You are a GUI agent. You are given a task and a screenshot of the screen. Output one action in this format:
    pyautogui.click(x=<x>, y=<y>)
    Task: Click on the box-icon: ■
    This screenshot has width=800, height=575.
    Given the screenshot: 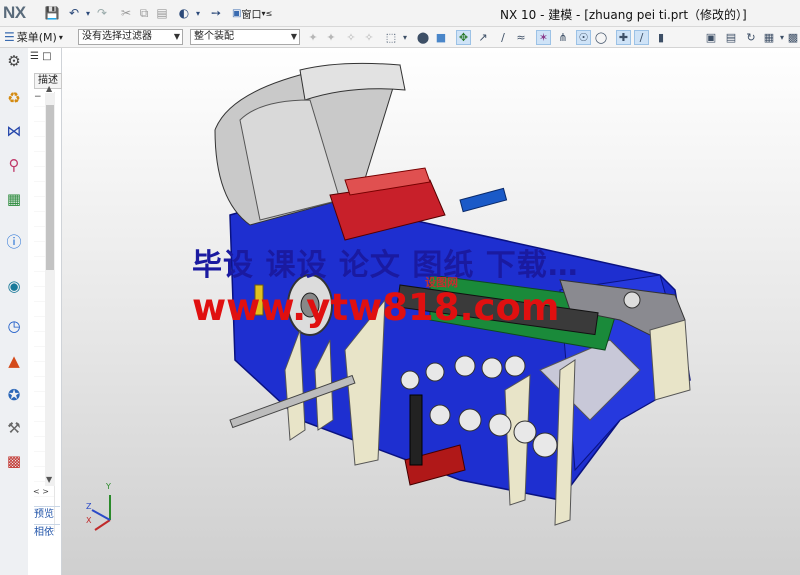 What is the action you would take?
    pyautogui.click(x=441, y=37)
    